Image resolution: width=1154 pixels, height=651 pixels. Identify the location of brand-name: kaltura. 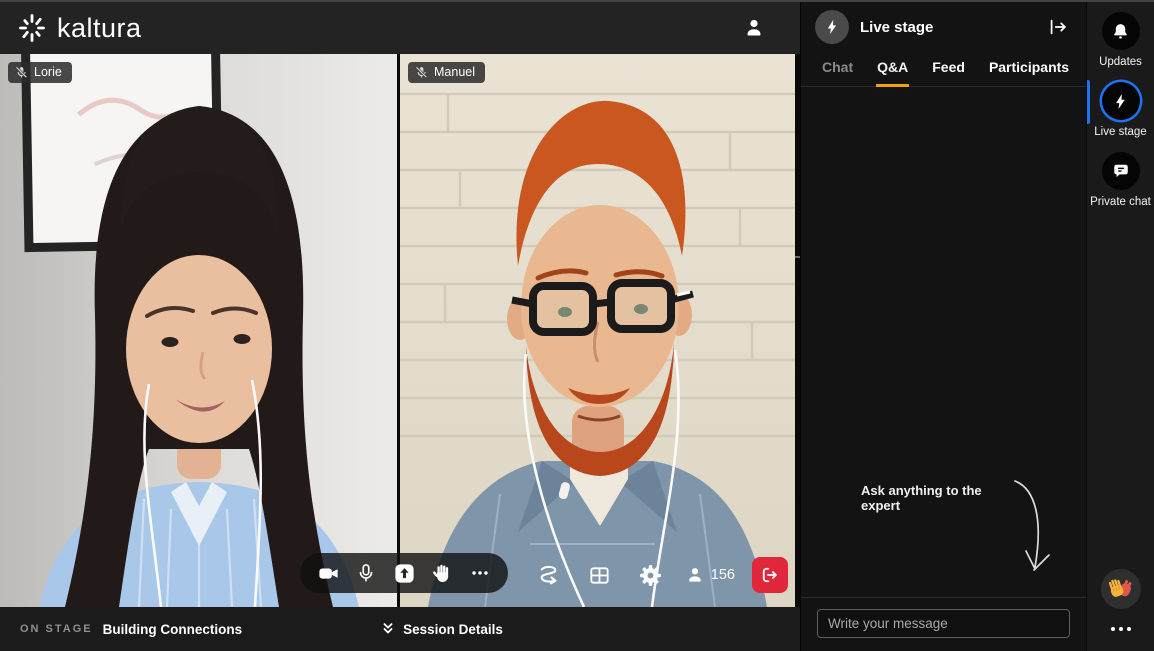
(99, 27).